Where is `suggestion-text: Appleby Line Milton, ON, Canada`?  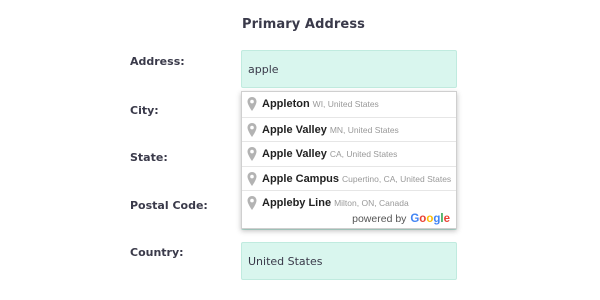 suggestion-text: Appleby Line Milton, ON, Canada is located at coordinates (335, 203).